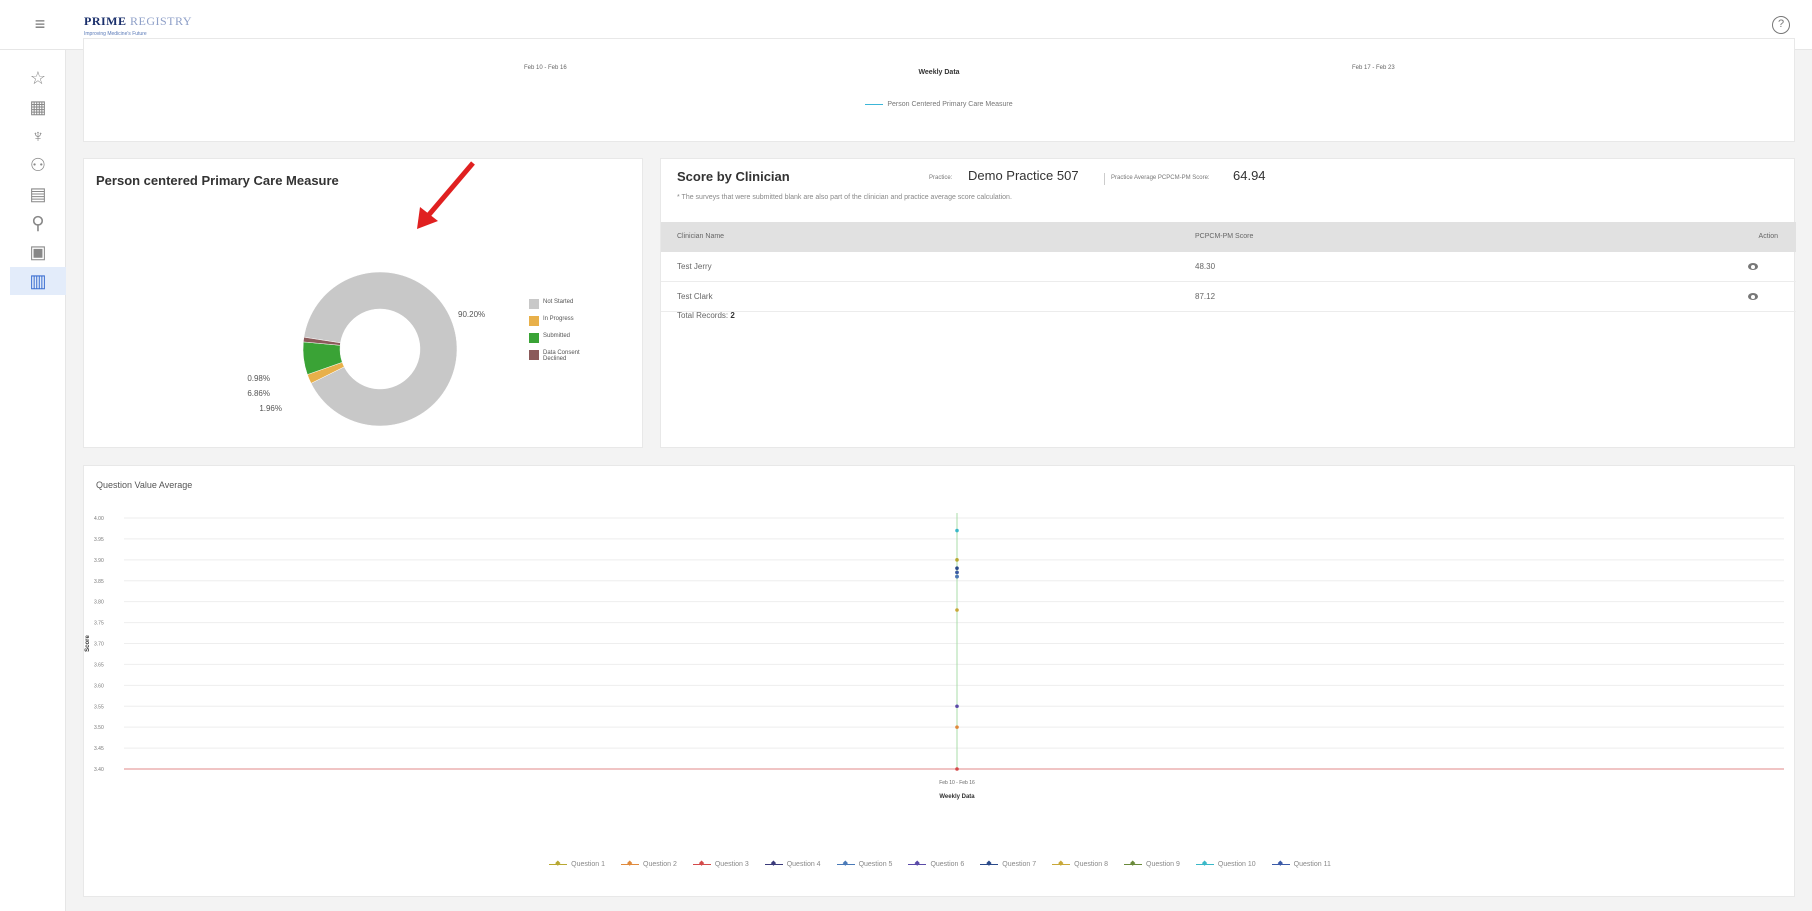  What do you see at coordinates (1225, 863) in the screenshot?
I see `legend-item: Question 10` at bounding box center [1225, 863].